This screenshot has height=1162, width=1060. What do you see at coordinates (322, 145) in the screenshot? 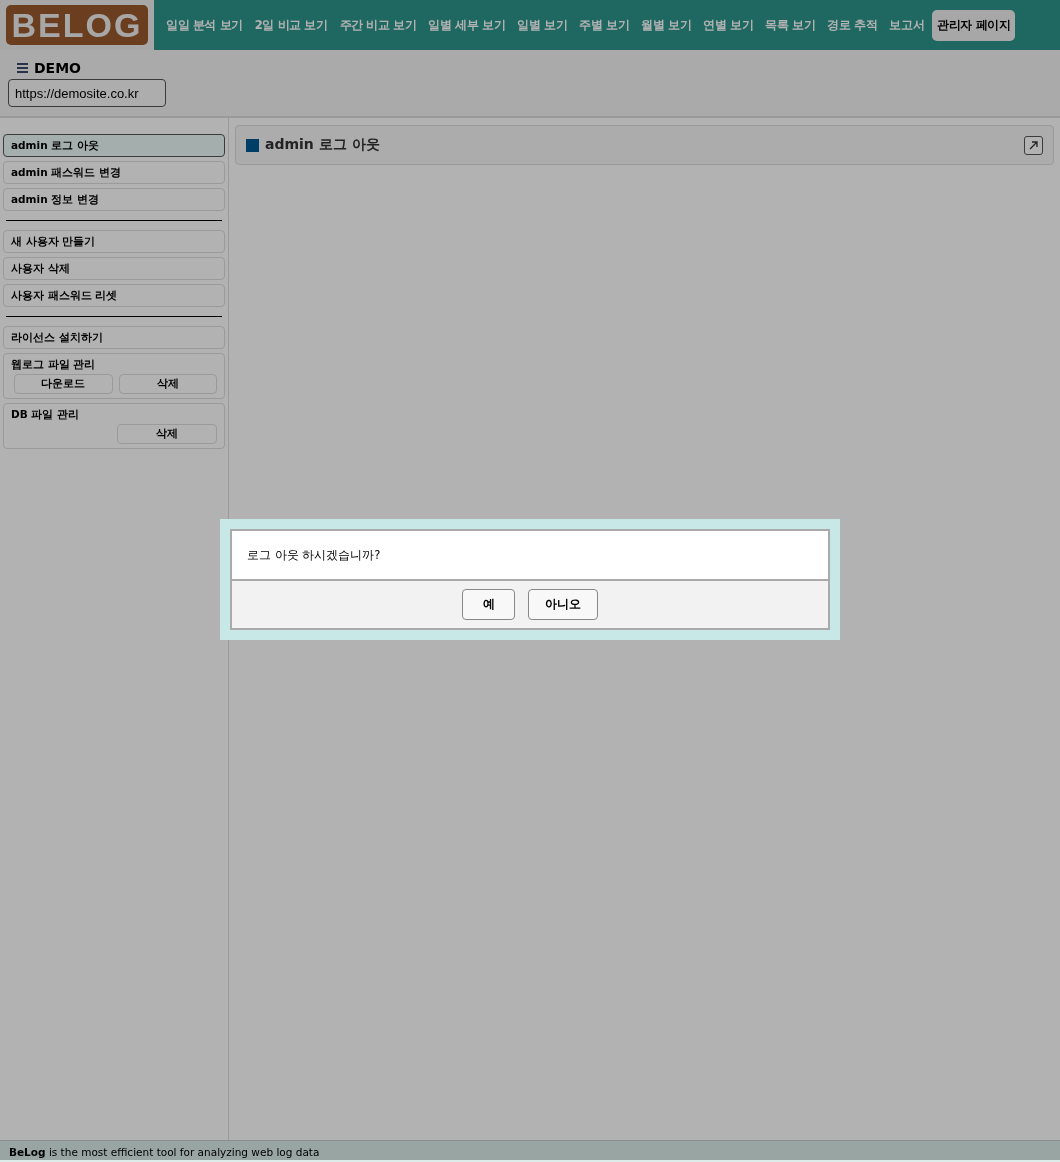
I see `panel-title: admin 로그 아웃` at bounding box center [322, 145].